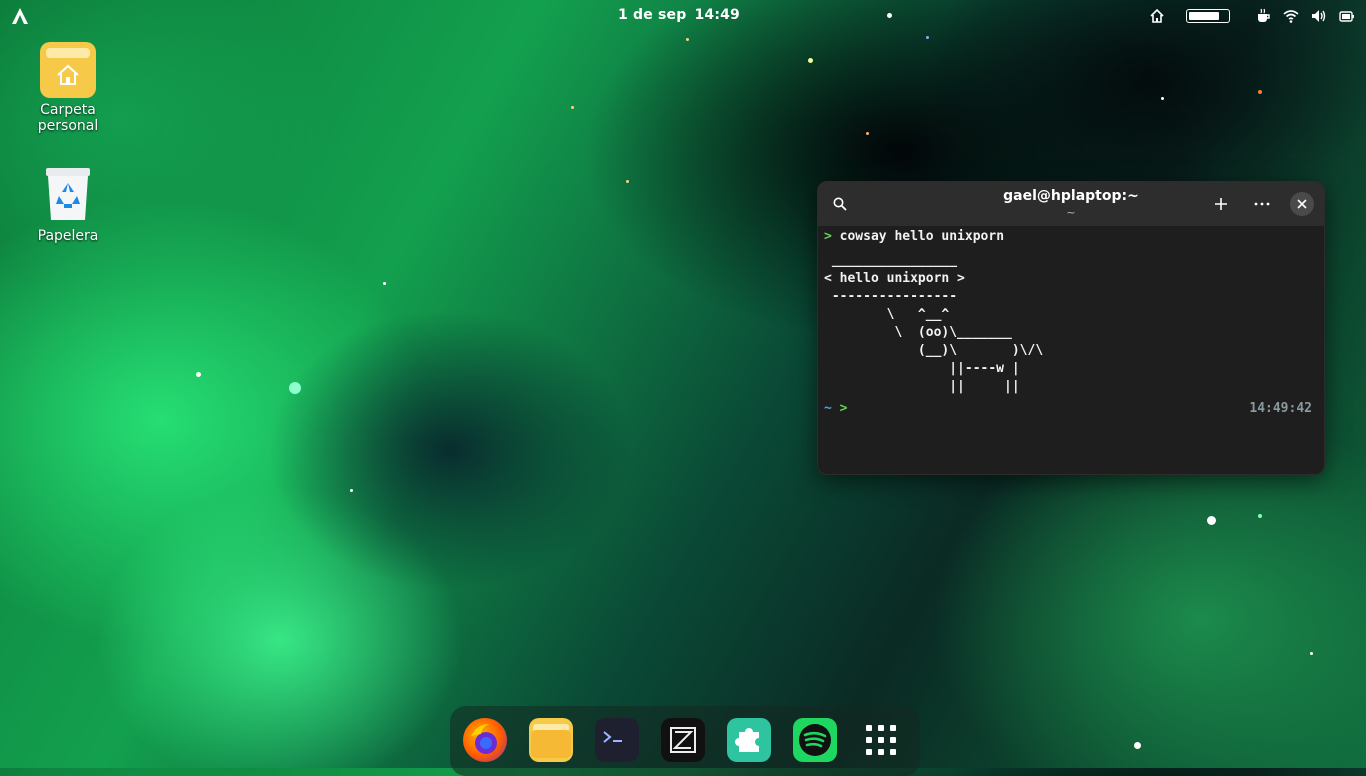  What do you see at coordinates (1347, 16) in the screenshot?
I see `battery-status-icon` at bounding box center [1347, 16].